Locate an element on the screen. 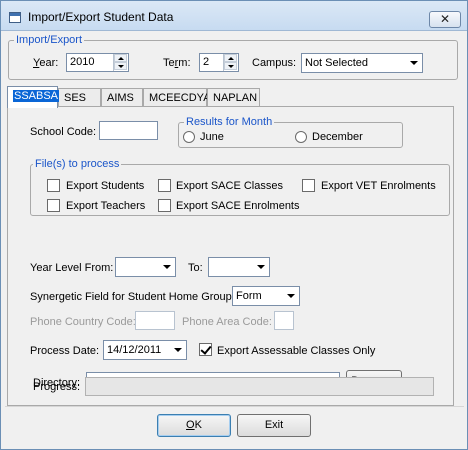 The height and width of the screenshot is (450, 468). school-code-label: School Code: is located at coordinates (63, 132).